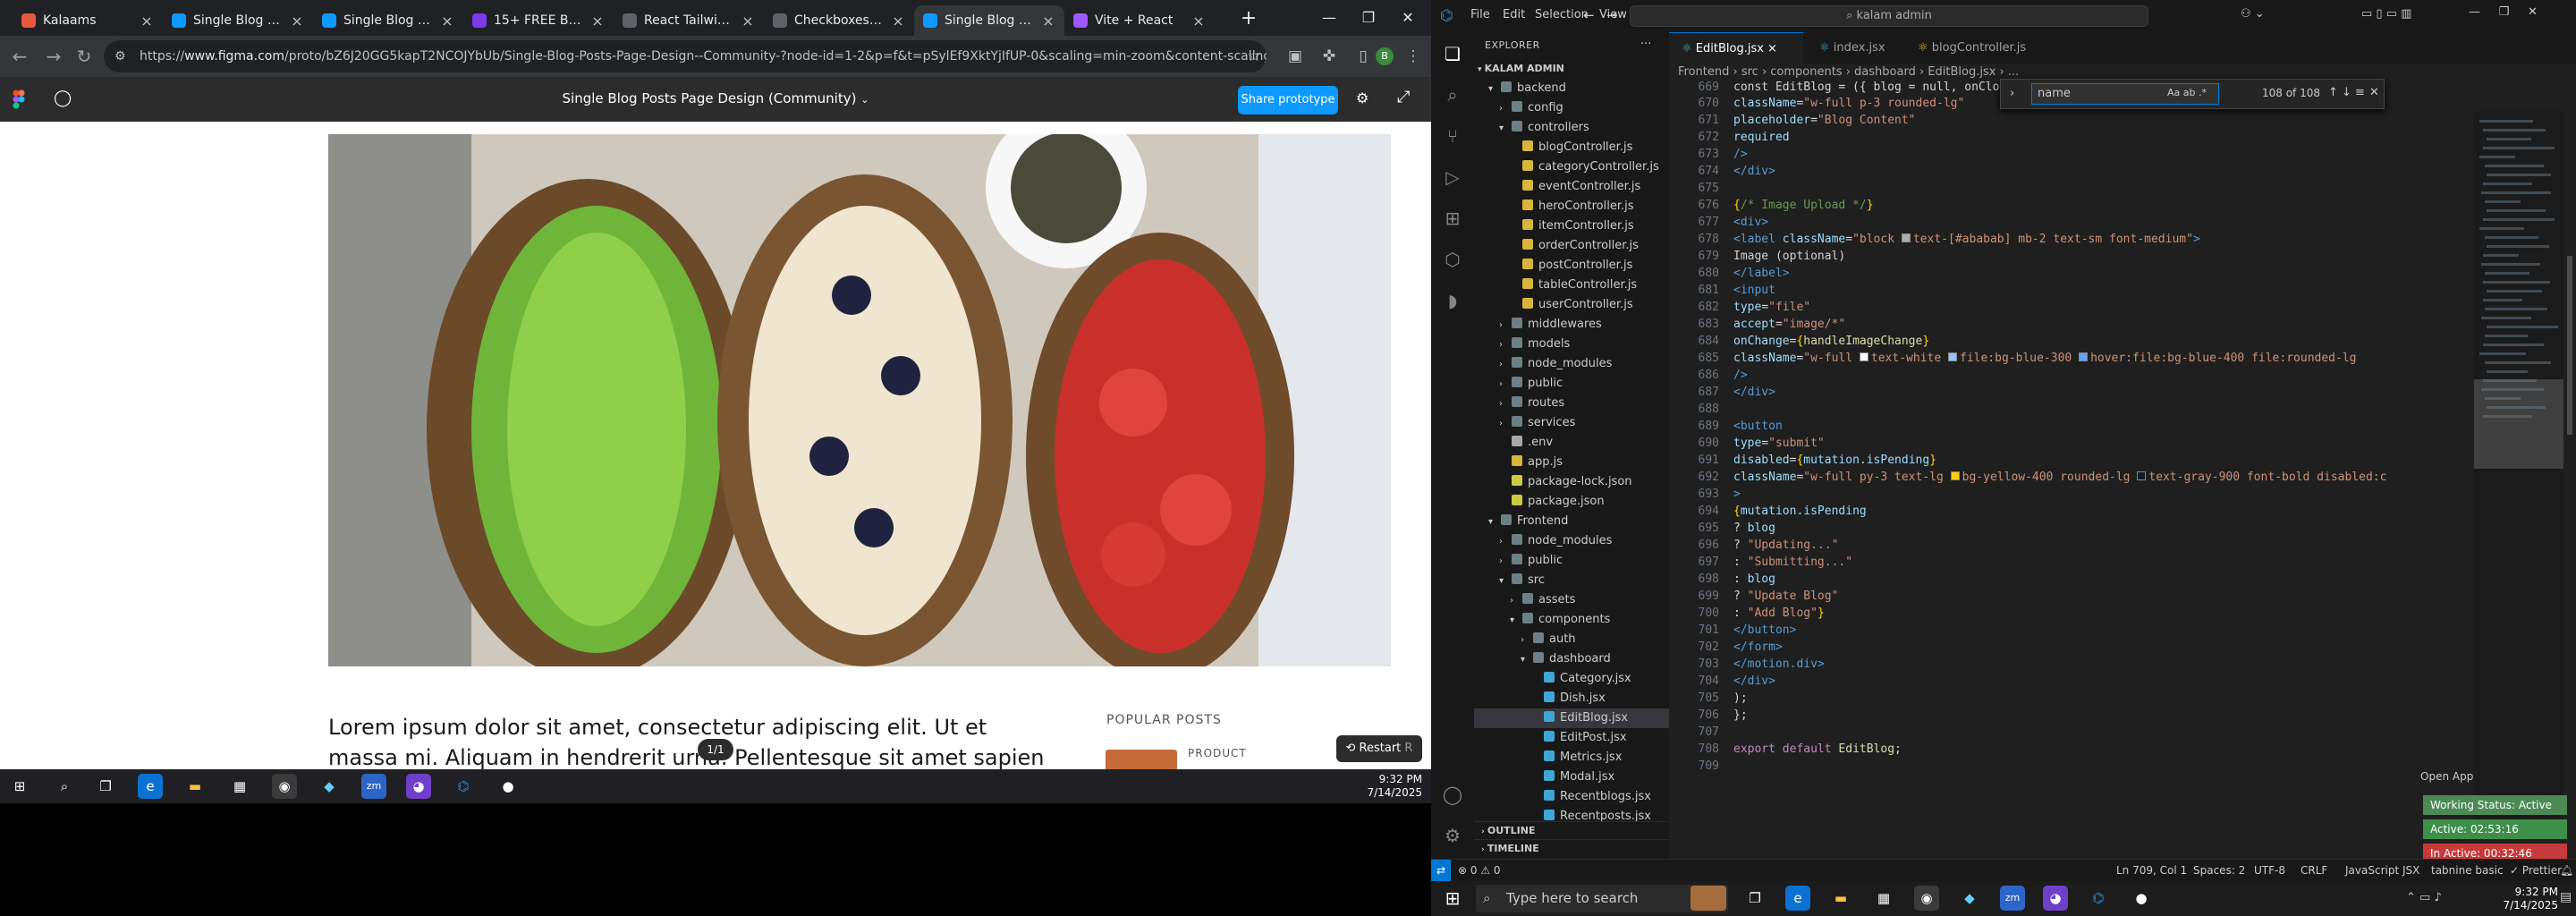  I want to click on outline-section: › OUTLINE, so click(1571, 830).